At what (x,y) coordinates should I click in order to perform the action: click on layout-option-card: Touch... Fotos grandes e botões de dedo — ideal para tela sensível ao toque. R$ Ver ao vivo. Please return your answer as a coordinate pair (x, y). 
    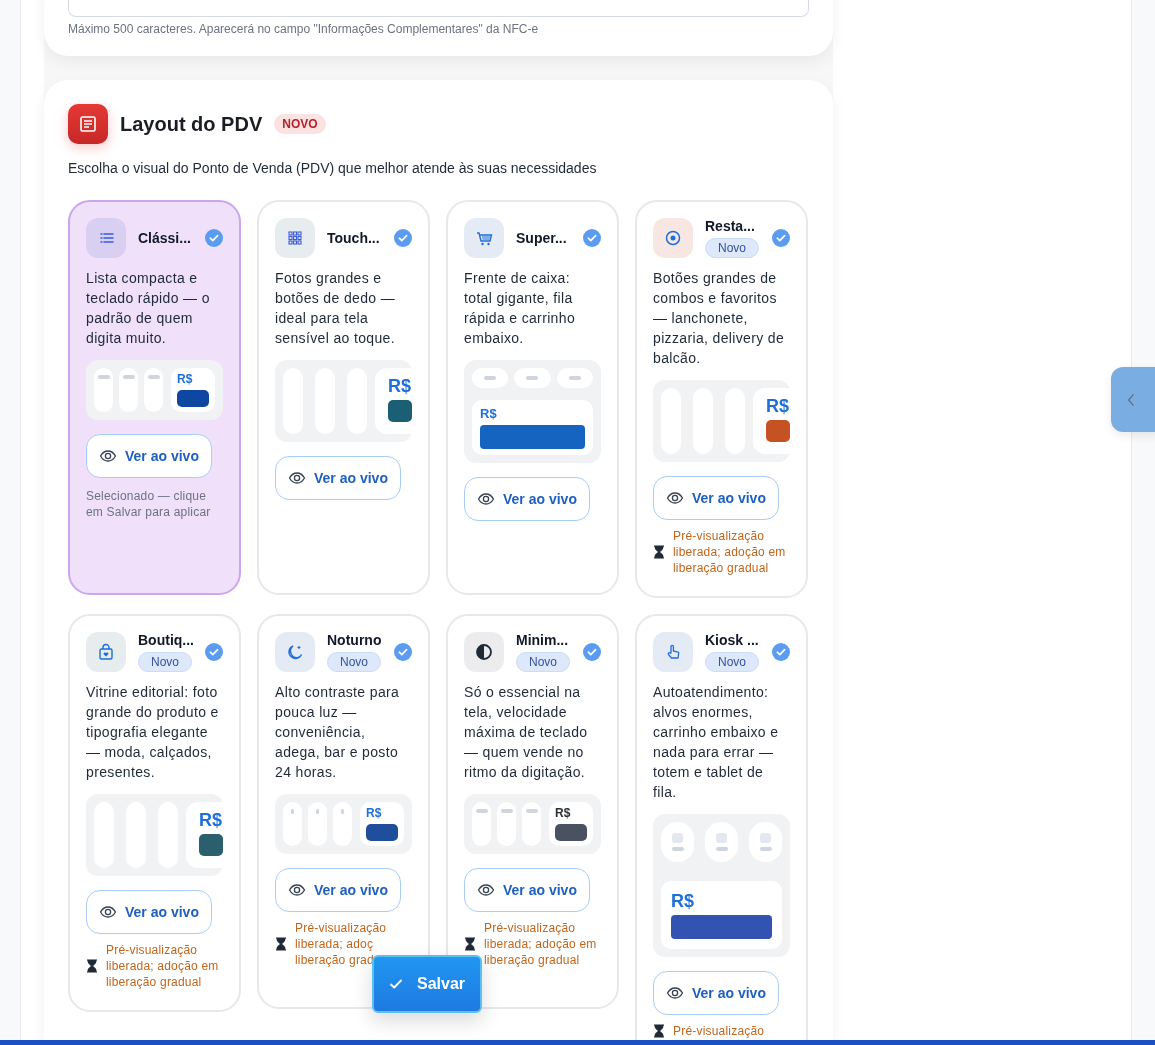
    Looking at the image, I should click on (343, 397).